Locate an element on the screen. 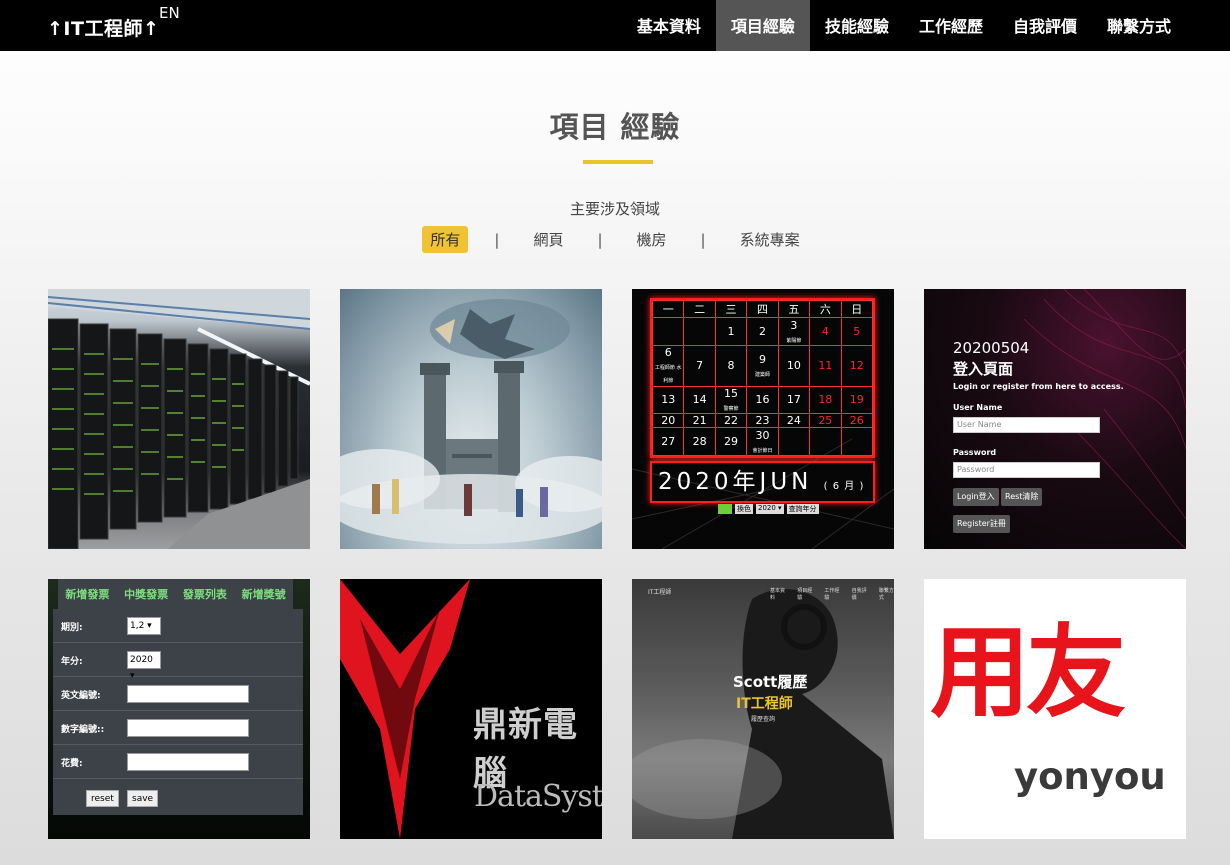 This screenshot has width=1230, height=865. day-cell: 22 is located at coordinates (731, 421).